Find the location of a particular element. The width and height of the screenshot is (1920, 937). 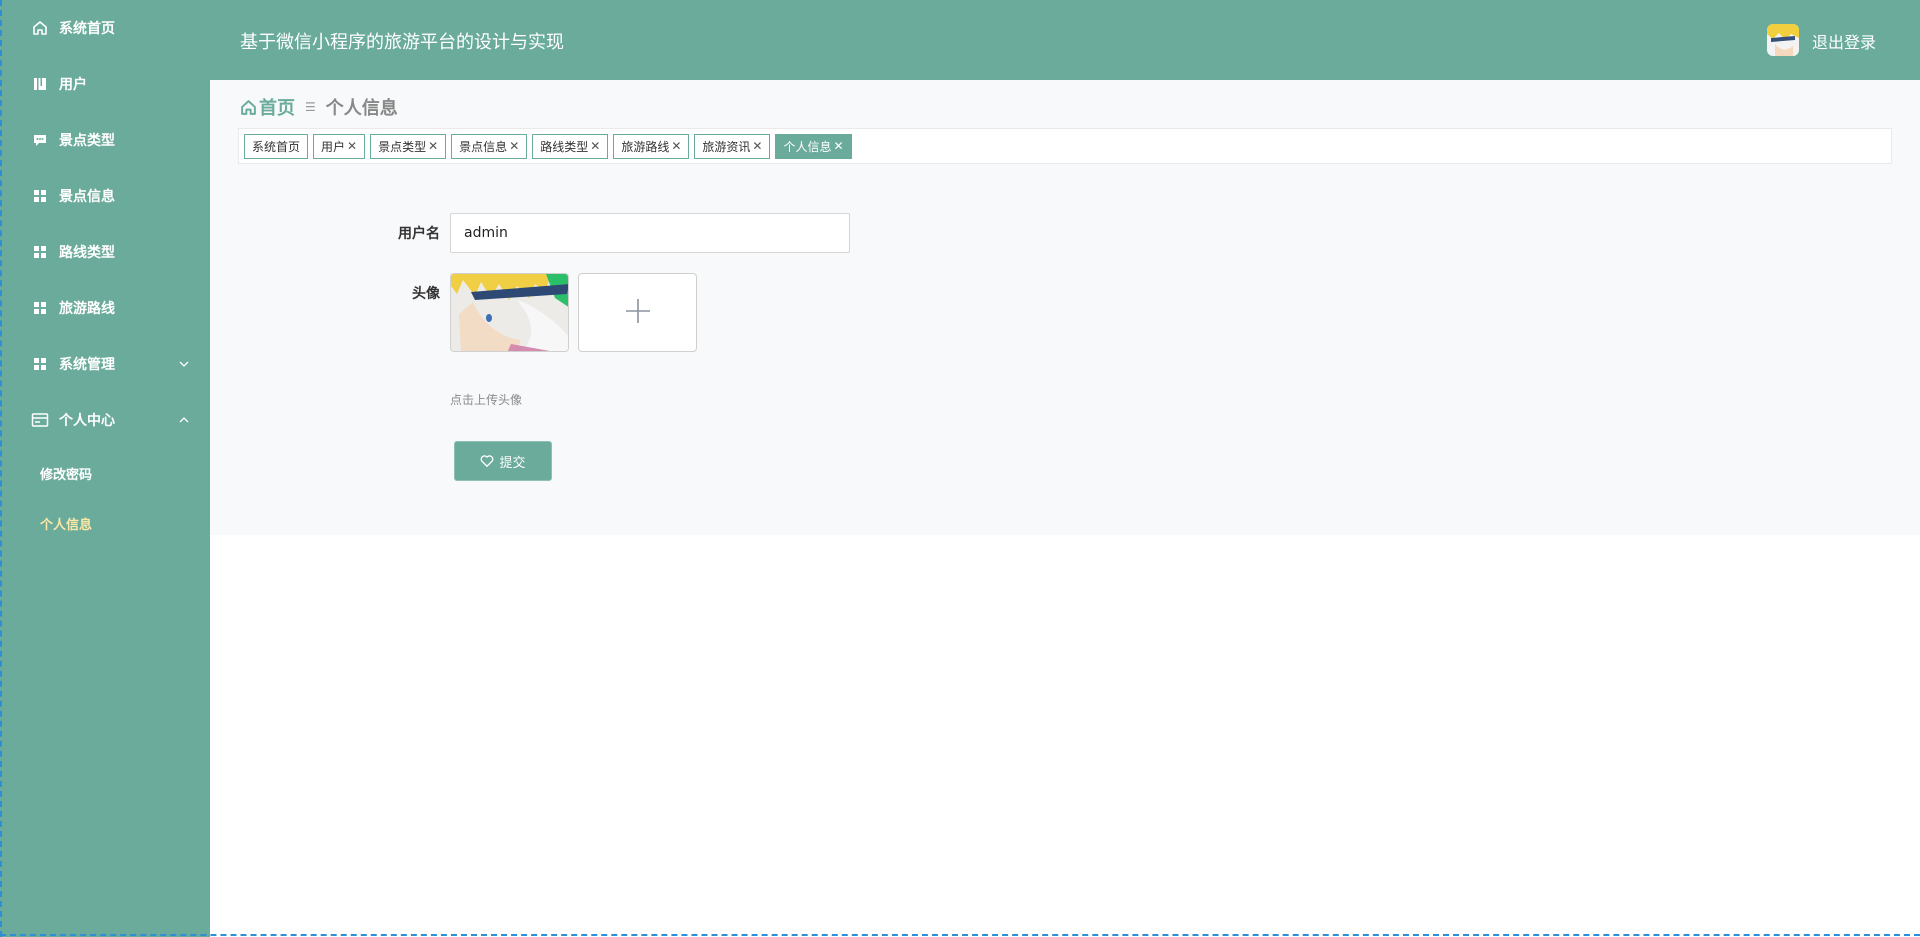

tag-routes: 旅游路线 ✕ is located at coordinates (651, 146).